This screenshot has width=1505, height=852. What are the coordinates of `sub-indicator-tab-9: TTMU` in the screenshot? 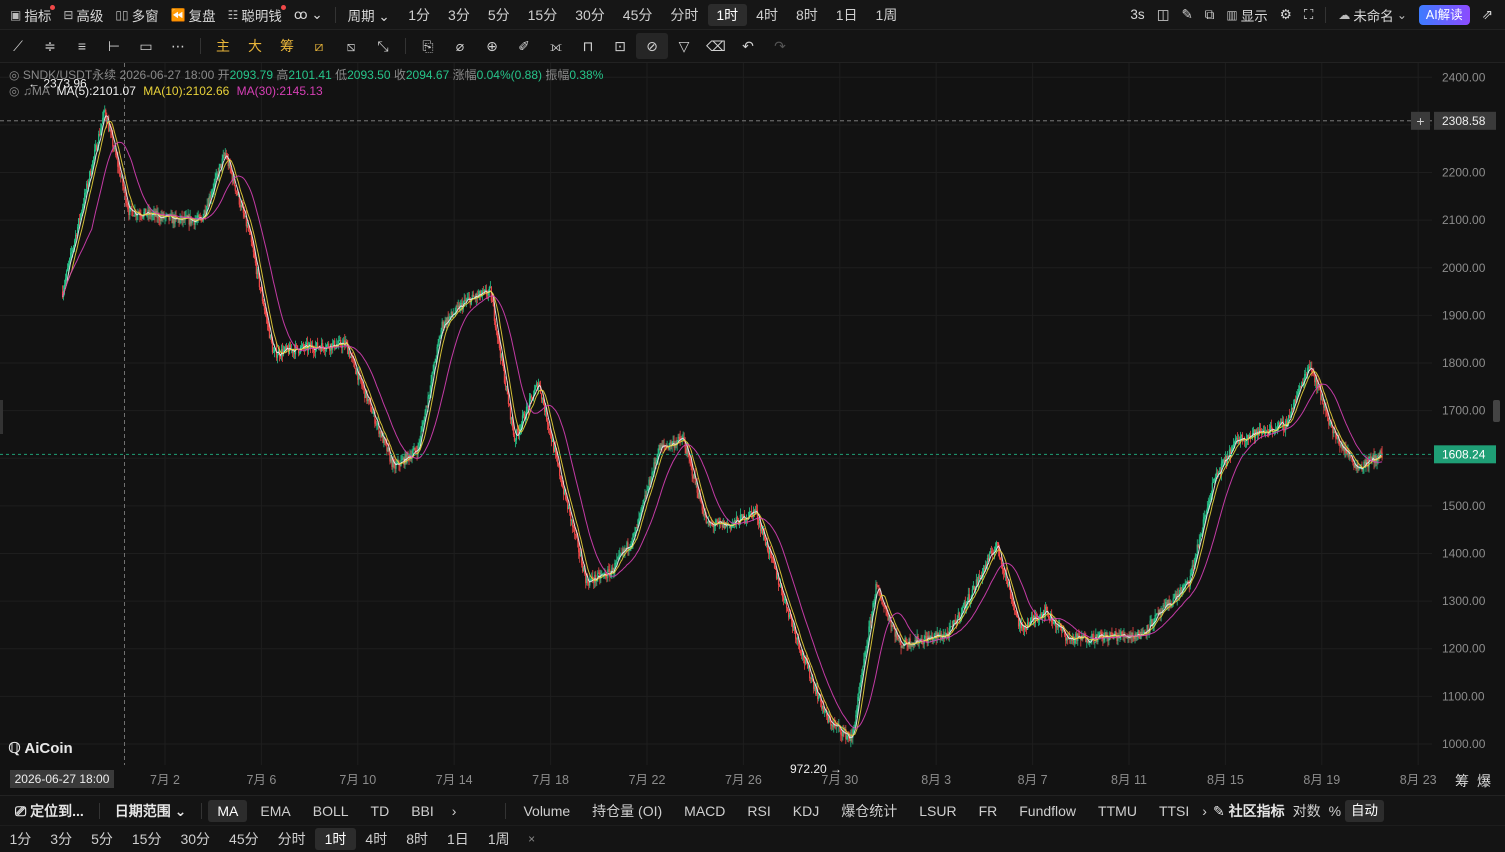 It's located at (1117, 811).